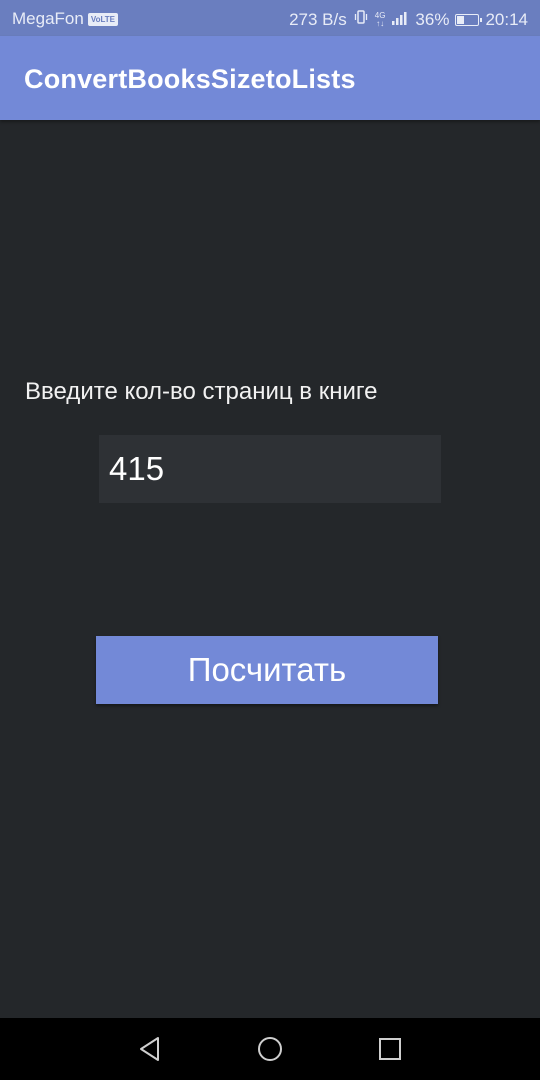 The width and height of the screenshot is (540, 1080). What do you see at coordinates (361, 19) in the screenshot?
I see `vibrate-icon` at bounding box center [361, 19].